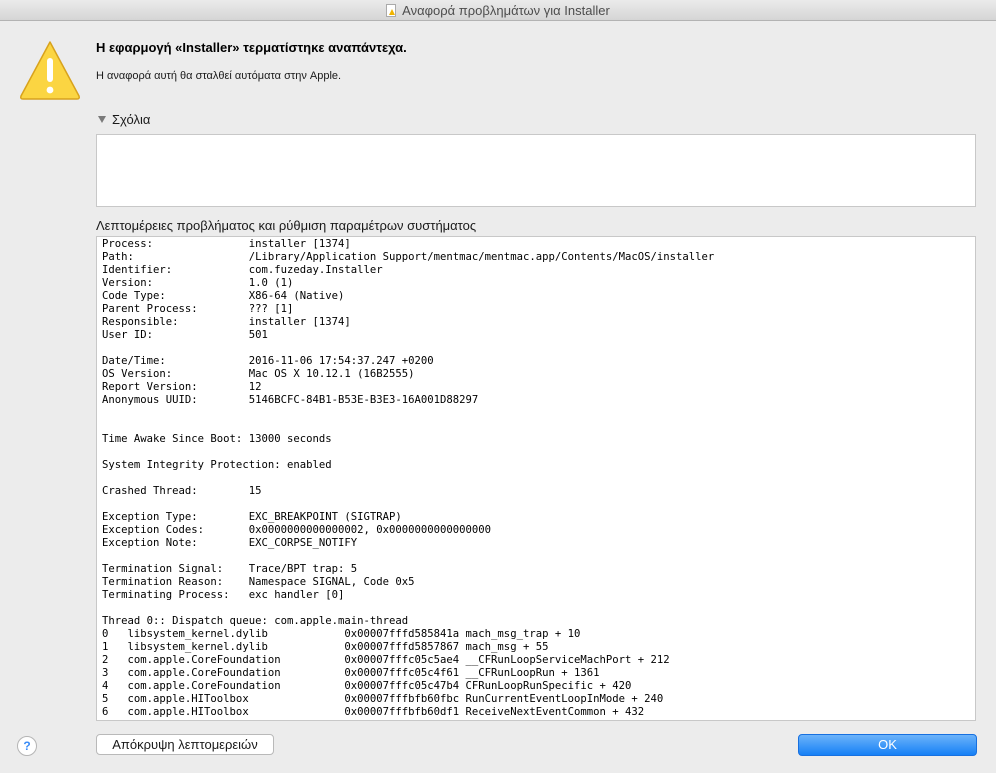  What do you see at coordinates (27, 746) in the screenshot?
I see `help-button: ?` at bounding box center [27, 746].